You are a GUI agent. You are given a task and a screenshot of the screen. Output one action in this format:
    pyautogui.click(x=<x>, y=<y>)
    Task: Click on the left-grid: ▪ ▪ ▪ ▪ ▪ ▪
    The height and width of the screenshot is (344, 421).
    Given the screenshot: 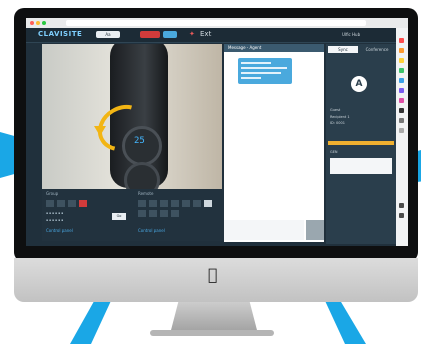 What is the action you would take?
    pyautogui.click(x=76, y=213)
    